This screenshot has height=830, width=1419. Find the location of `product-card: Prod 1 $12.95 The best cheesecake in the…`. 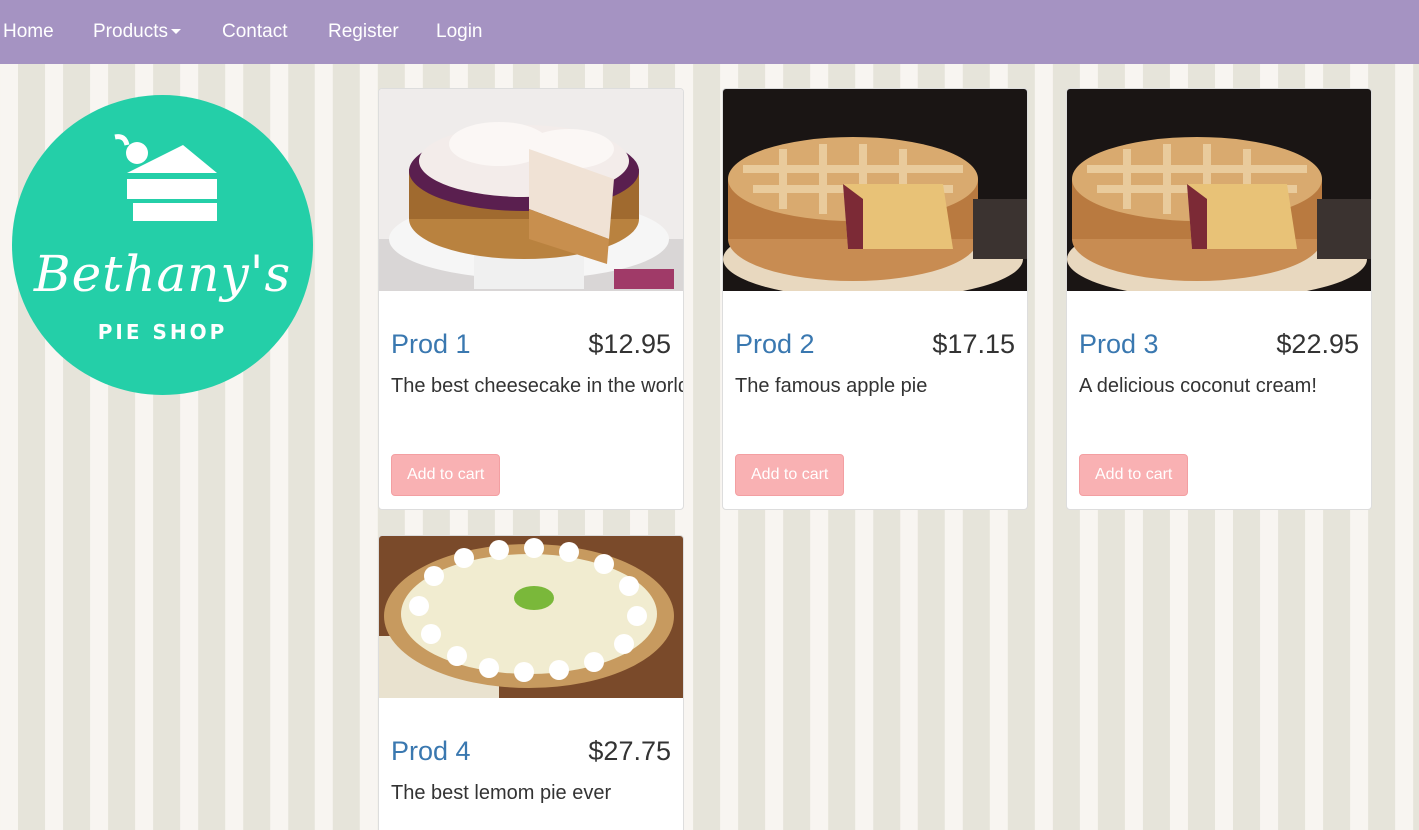

product-card: Prod 1 $12.95 The best cheesecake in the… is located at coordinates (531, 299).